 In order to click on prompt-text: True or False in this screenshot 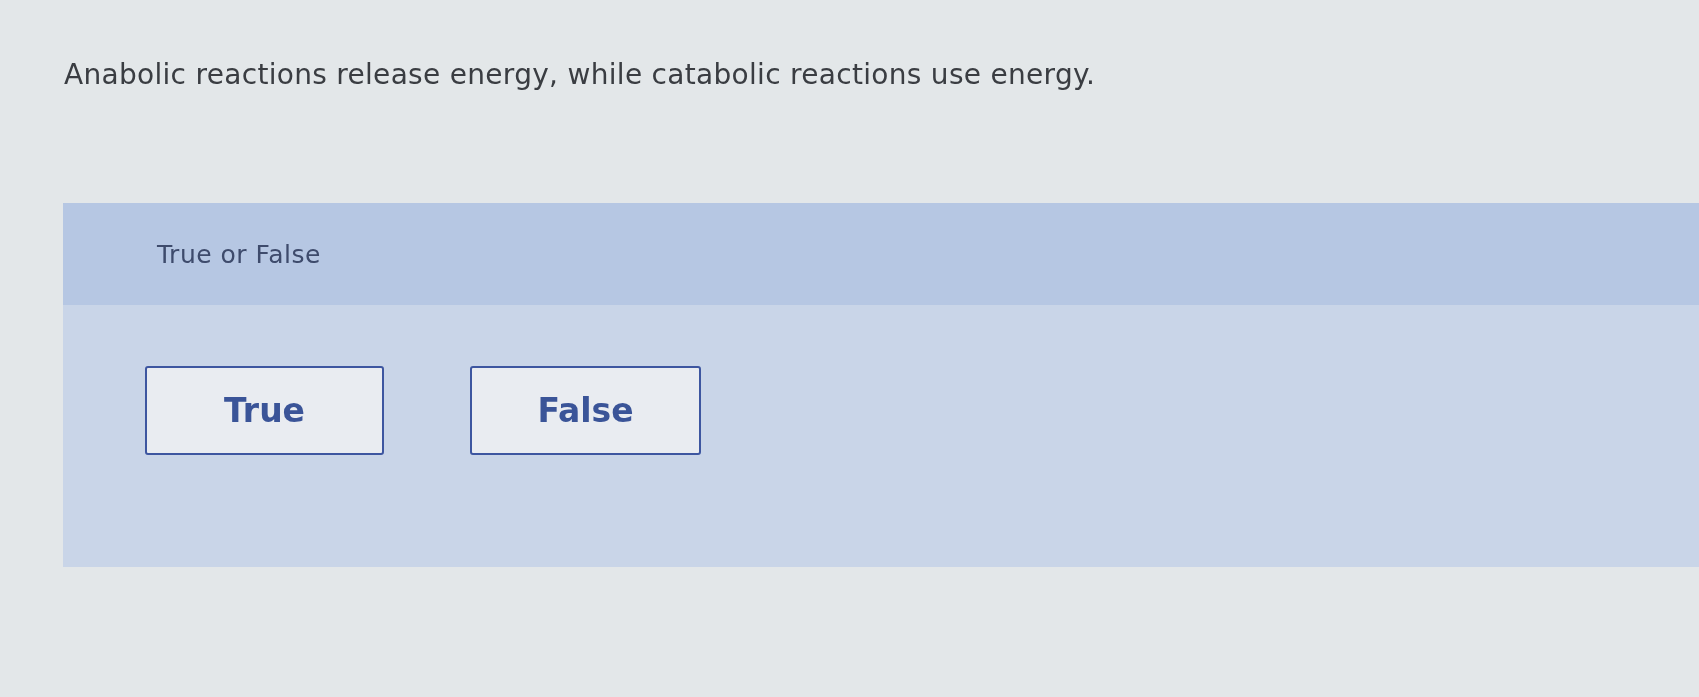, I will do `click(239, 254)`.